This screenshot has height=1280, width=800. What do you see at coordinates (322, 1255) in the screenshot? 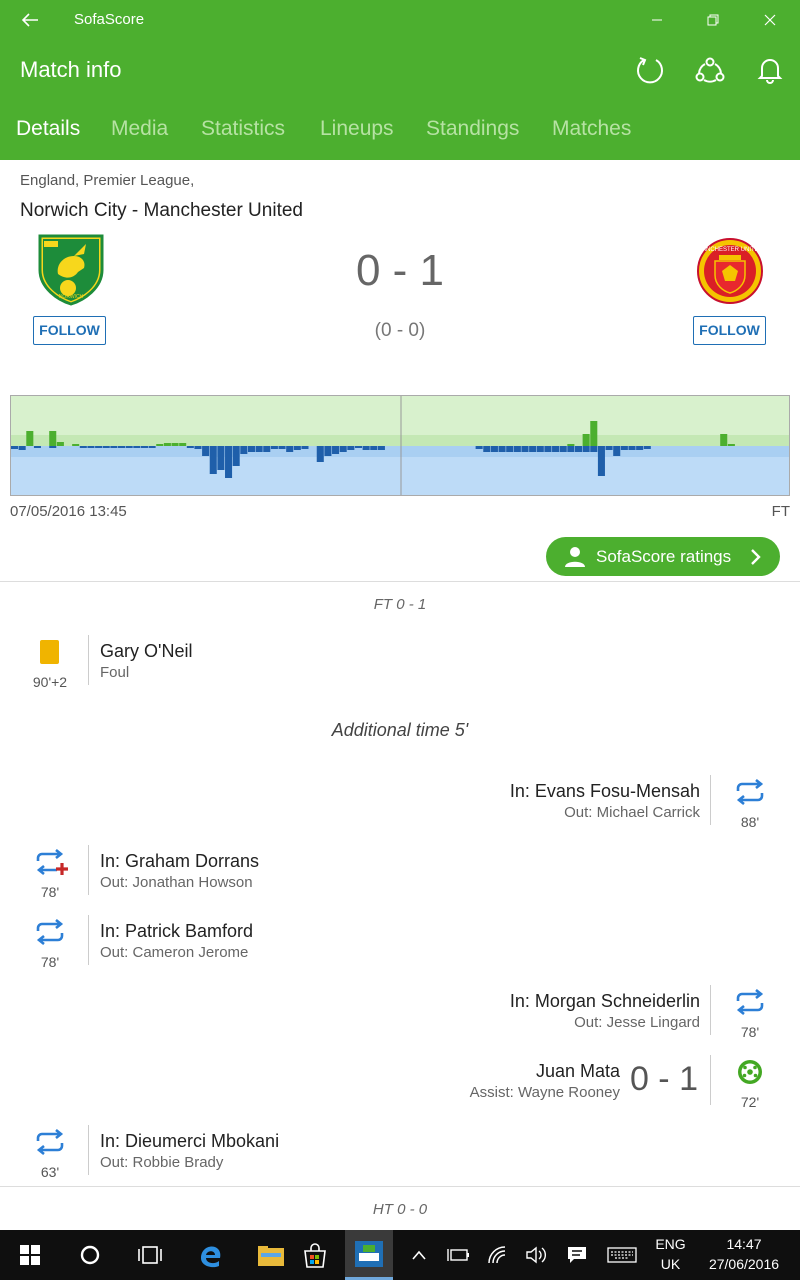
I see `store-icon` at bounding box center [322, 1255].